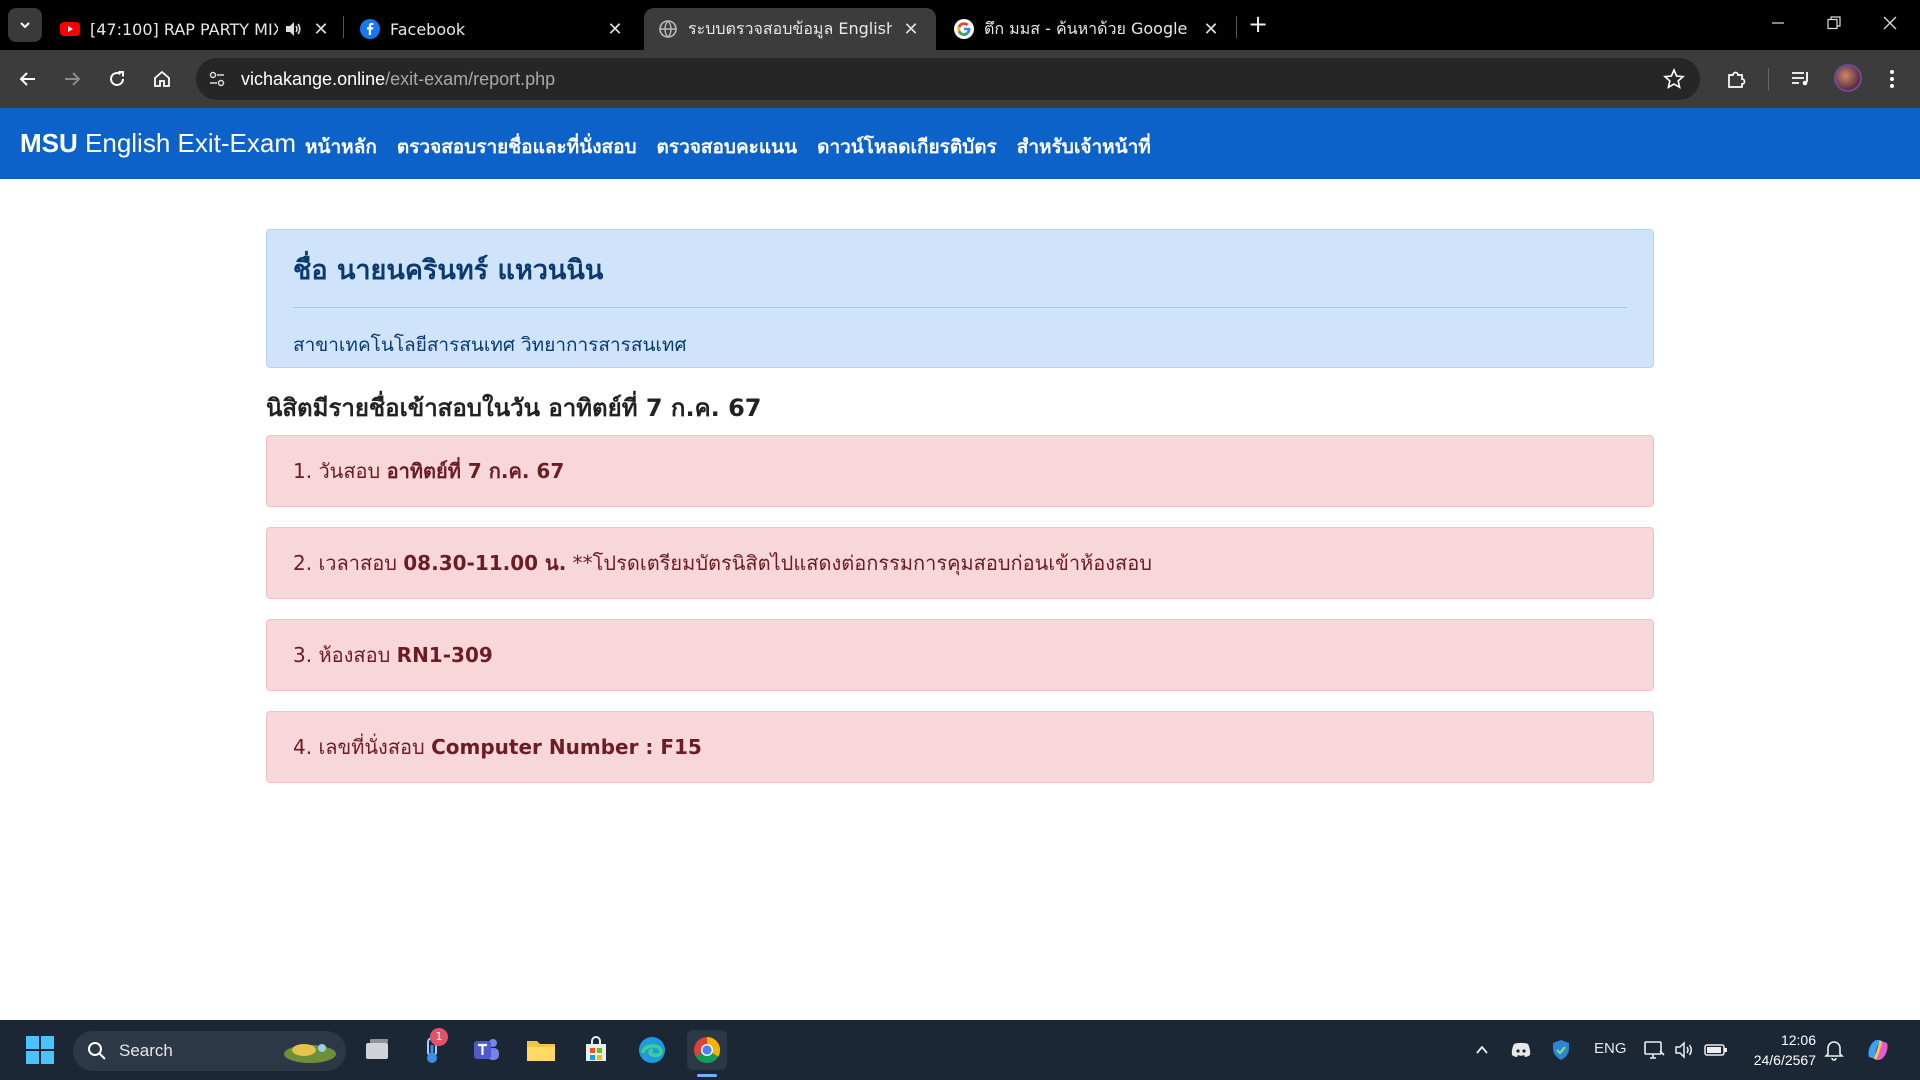 The height and width of the screenshot is (1080, 1920). I want to click on chevron-down-icon, so click(25, 25).